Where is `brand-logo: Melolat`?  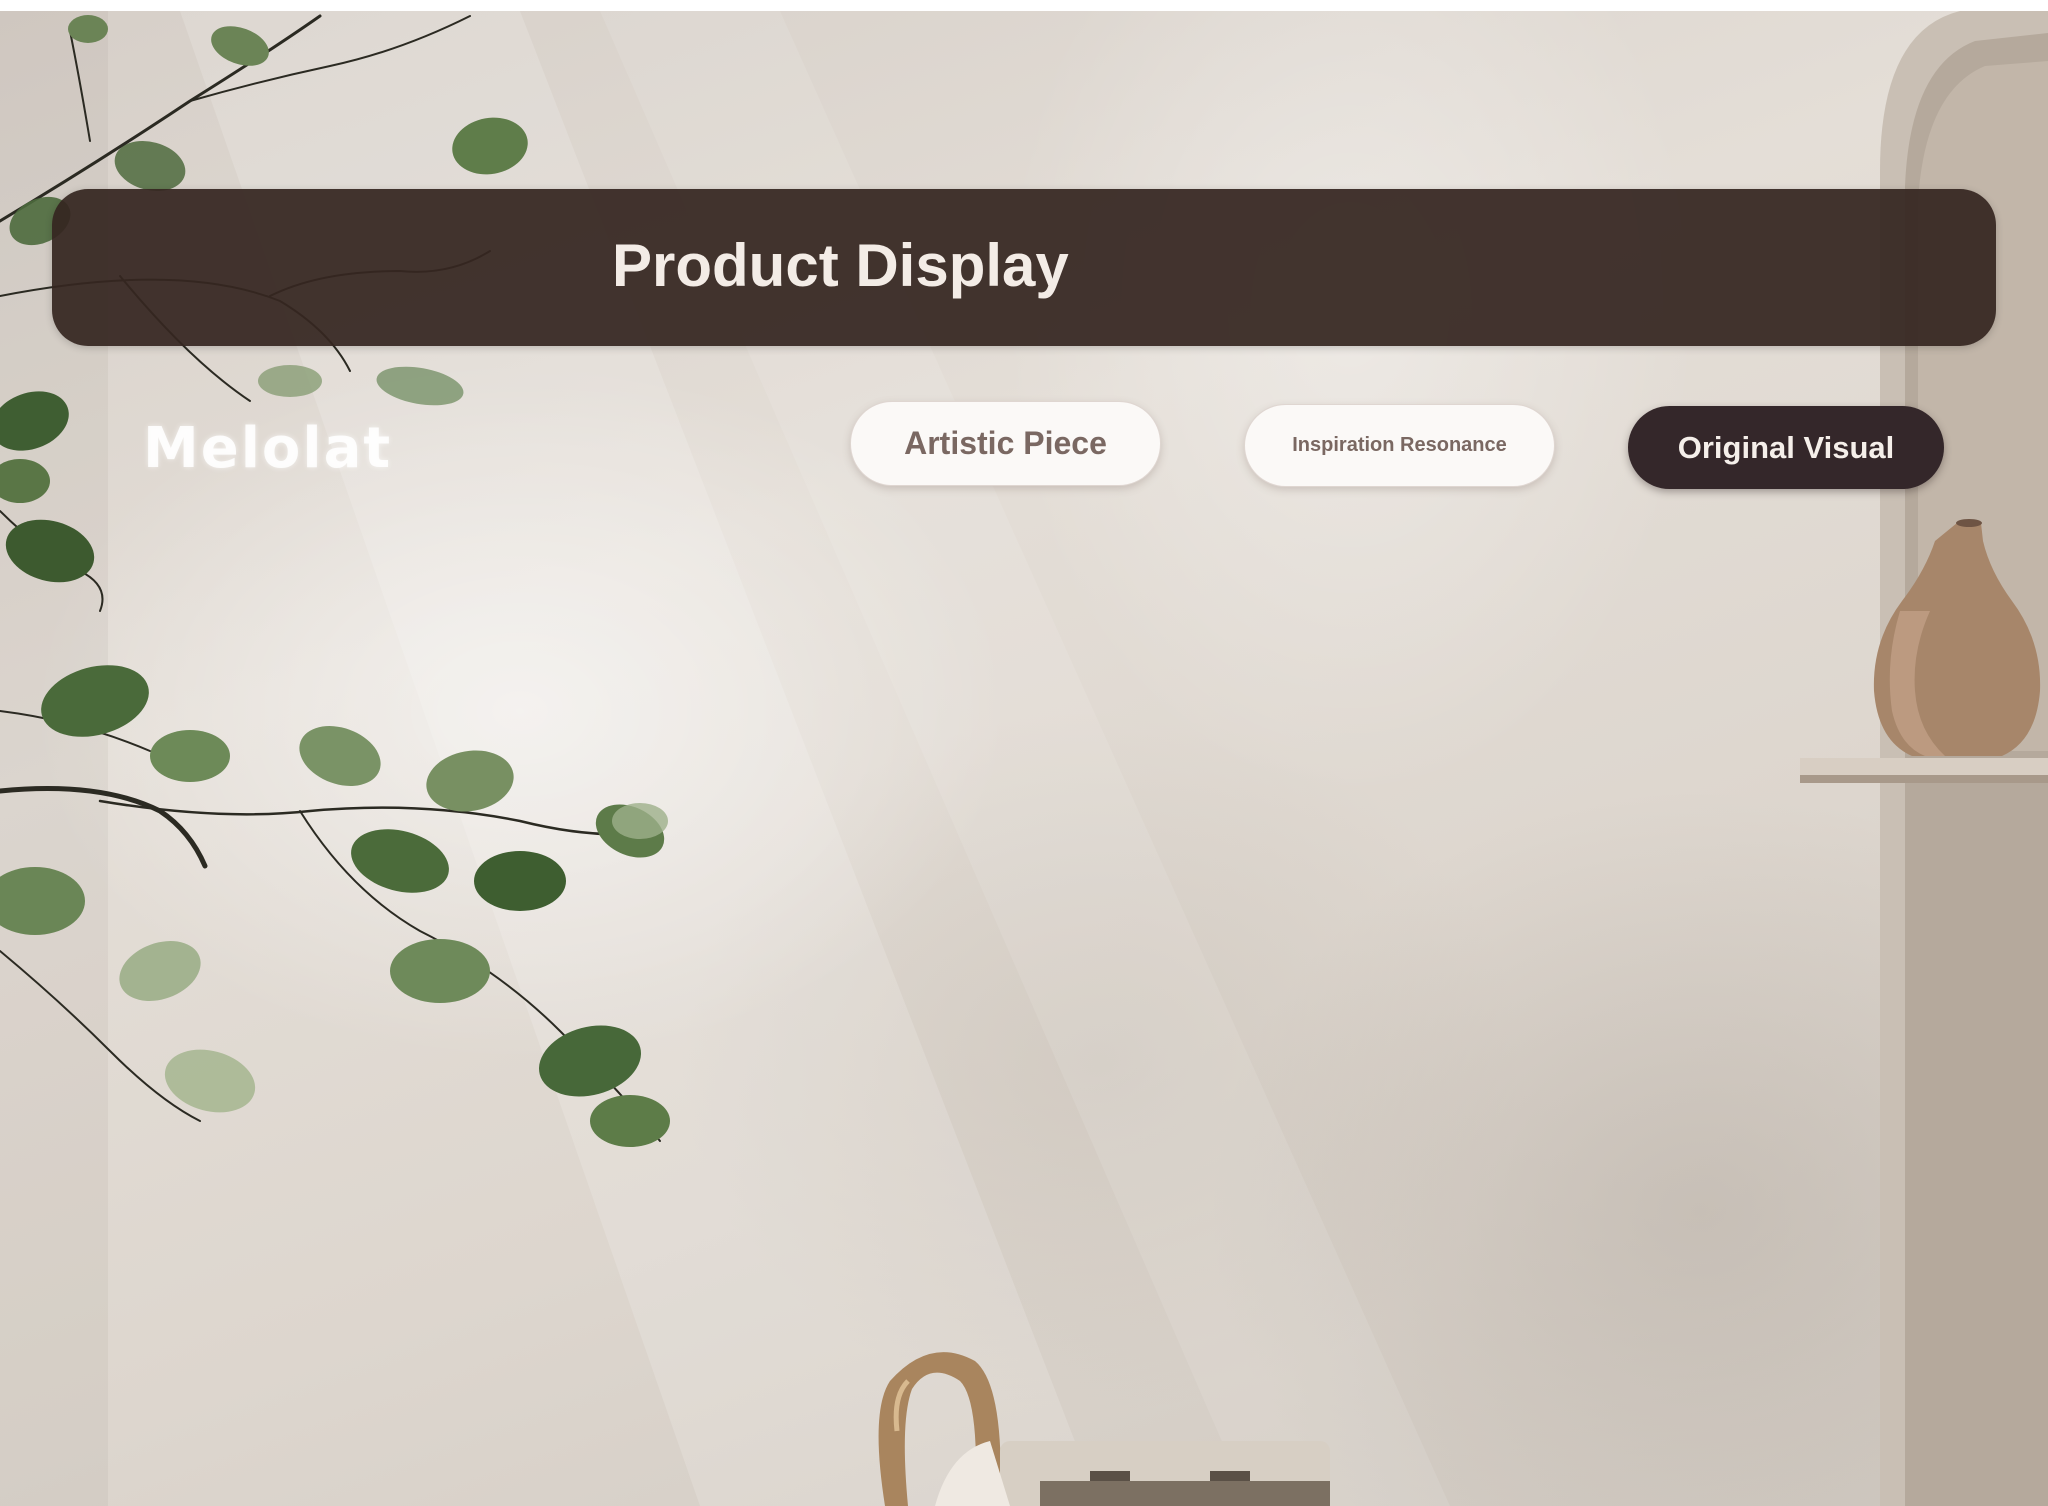 brand-logo: Melolat is located at coordinates (267, 448).